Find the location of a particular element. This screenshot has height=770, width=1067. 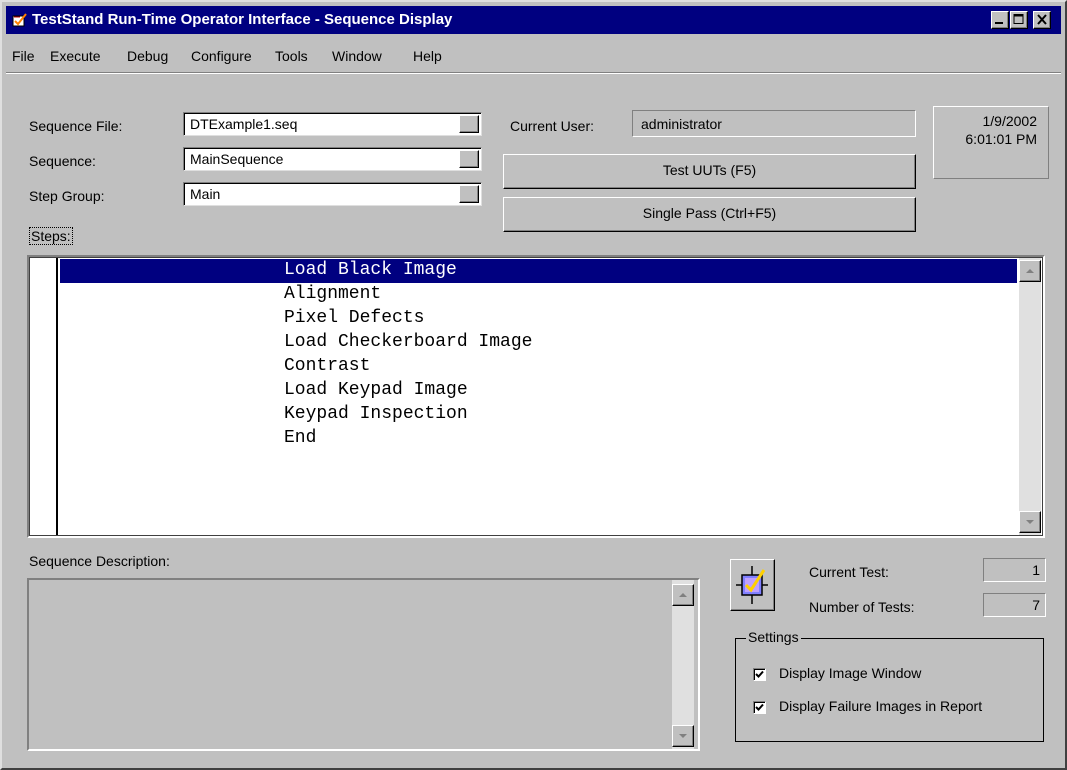

test-uuts-label: Test UUTs (F5) is located at coordinates (709, 170).